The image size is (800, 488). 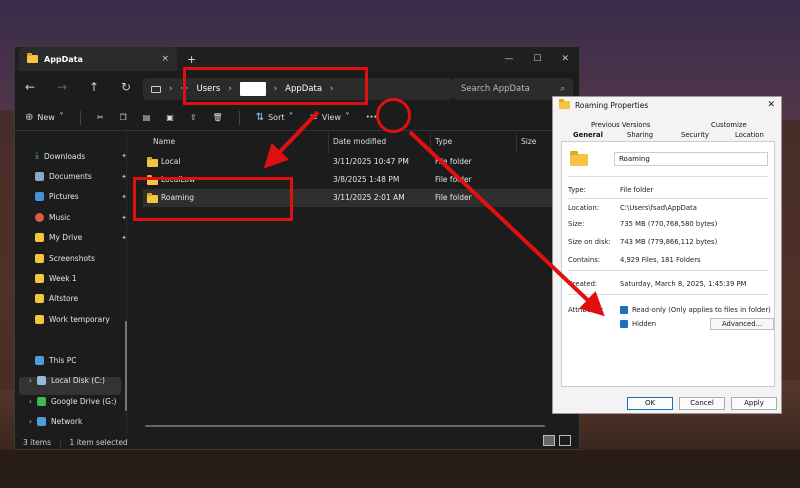 What do you see at coordinates (291, 139) in the screenshot?
I see `arrow-to-roaming` at bounding box center [291, 139].